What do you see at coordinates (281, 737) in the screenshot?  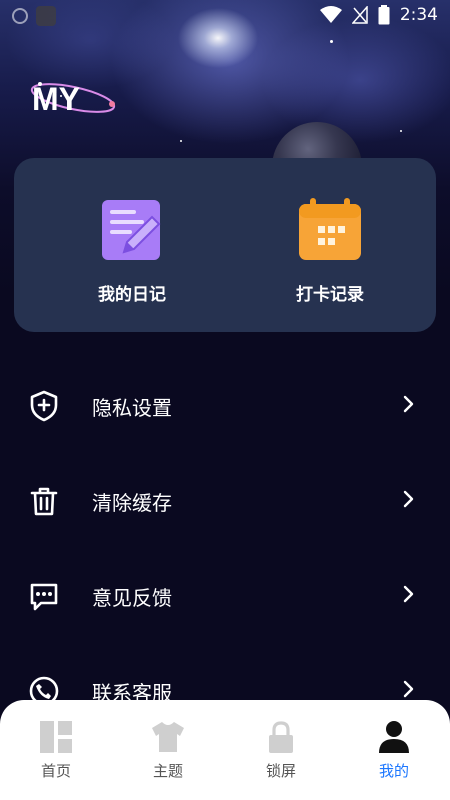 I see `lock-icon` at bounding box center [281, 737].